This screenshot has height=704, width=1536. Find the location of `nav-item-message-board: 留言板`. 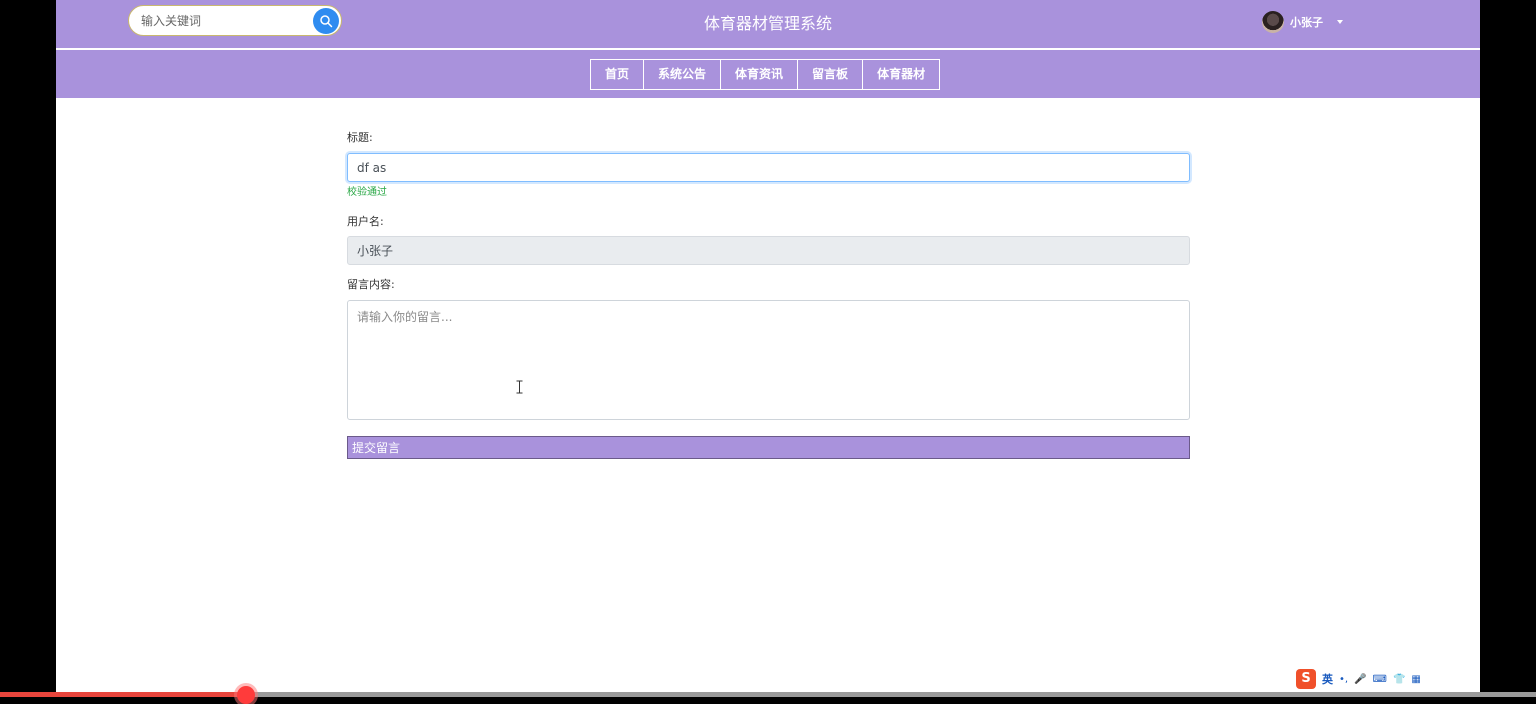

nav-item-message-board: 留言板 is located at coordinates (830, 74).